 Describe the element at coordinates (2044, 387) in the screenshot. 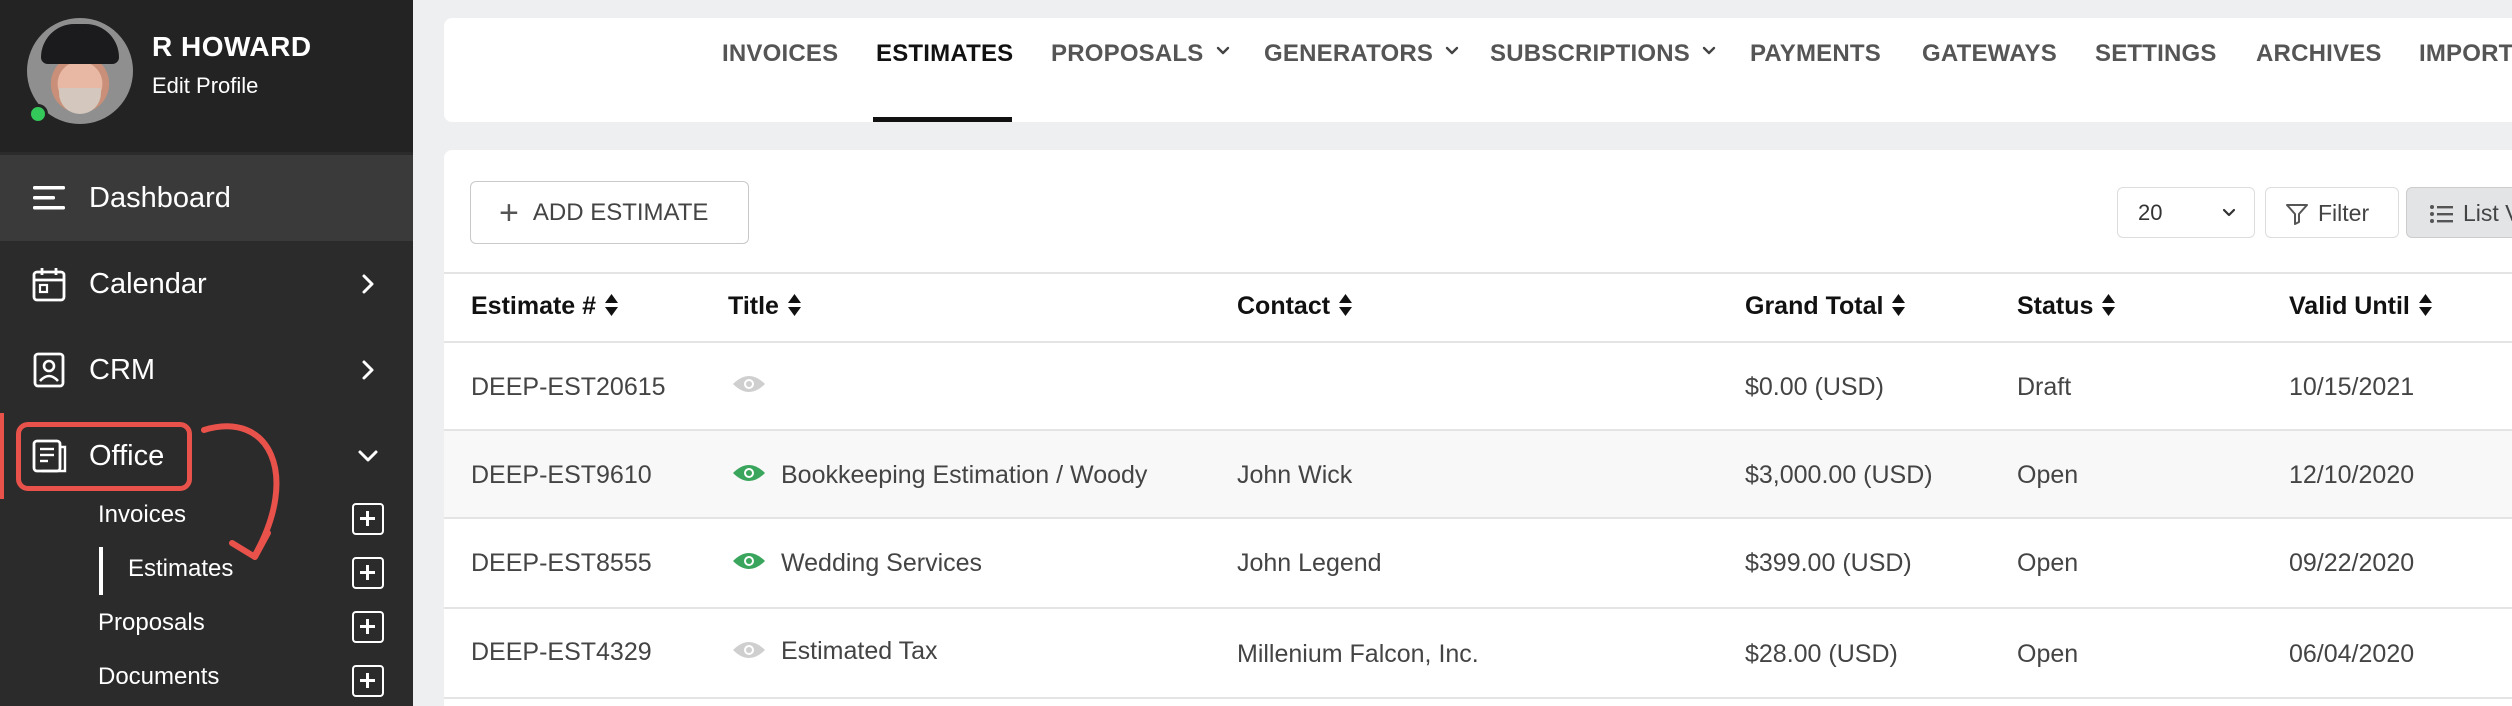

I see `estimate-status: Draft` at that location.